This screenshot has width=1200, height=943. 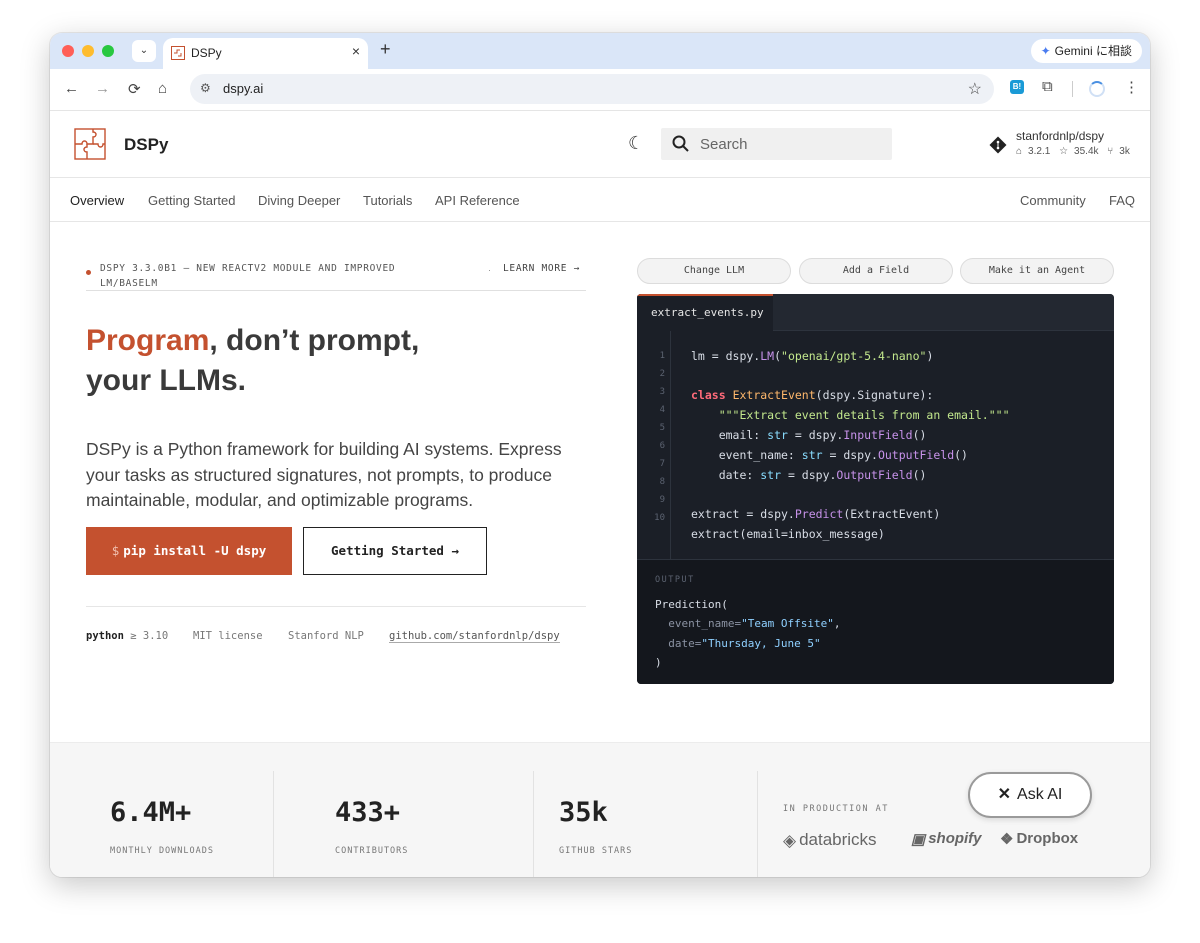 What do you see at coordinates (162, 88) in the screenshot?
I see `home-icon: ⌂` at bounding box center [162, 88].